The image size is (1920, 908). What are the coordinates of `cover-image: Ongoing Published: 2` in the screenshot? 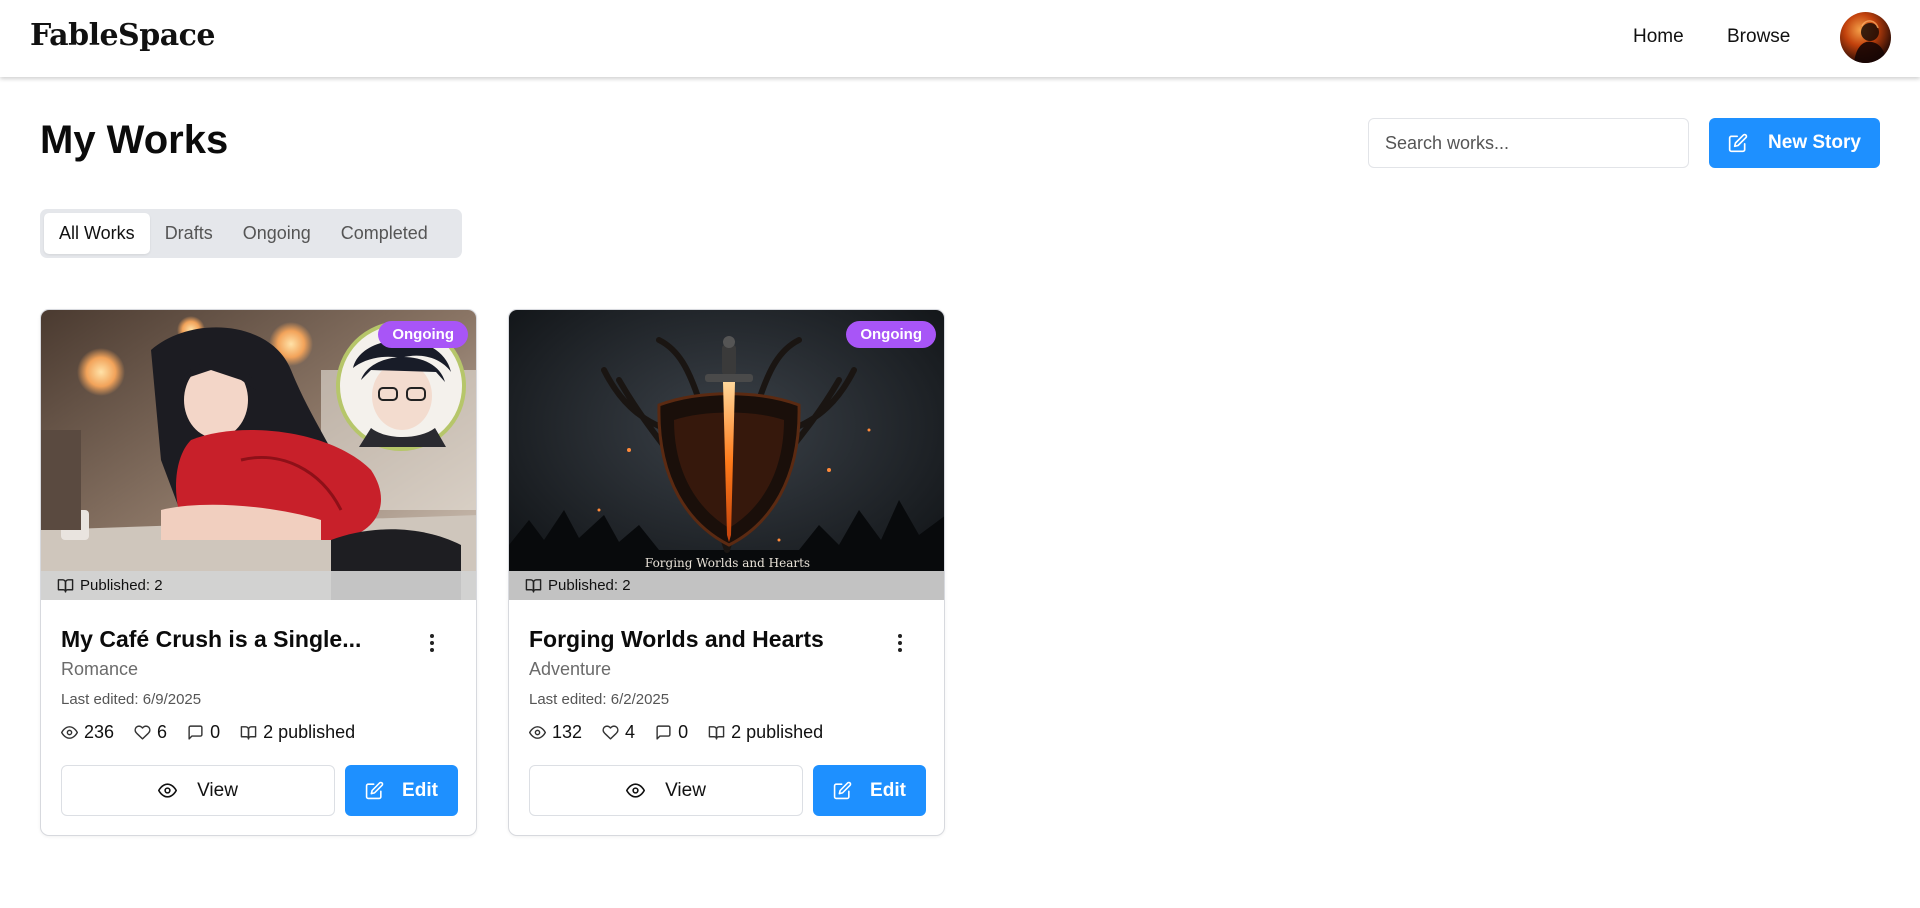 It's located at (258, 455).